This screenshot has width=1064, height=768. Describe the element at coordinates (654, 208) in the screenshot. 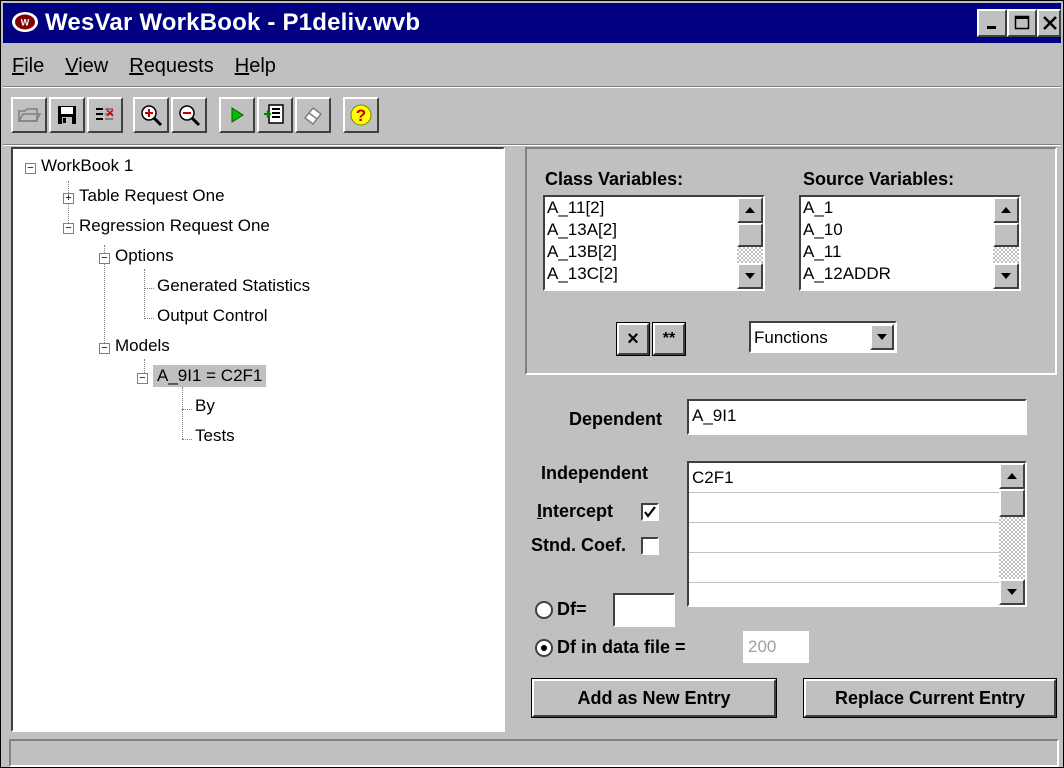

I see `list-item: A_11[2]` at that location.